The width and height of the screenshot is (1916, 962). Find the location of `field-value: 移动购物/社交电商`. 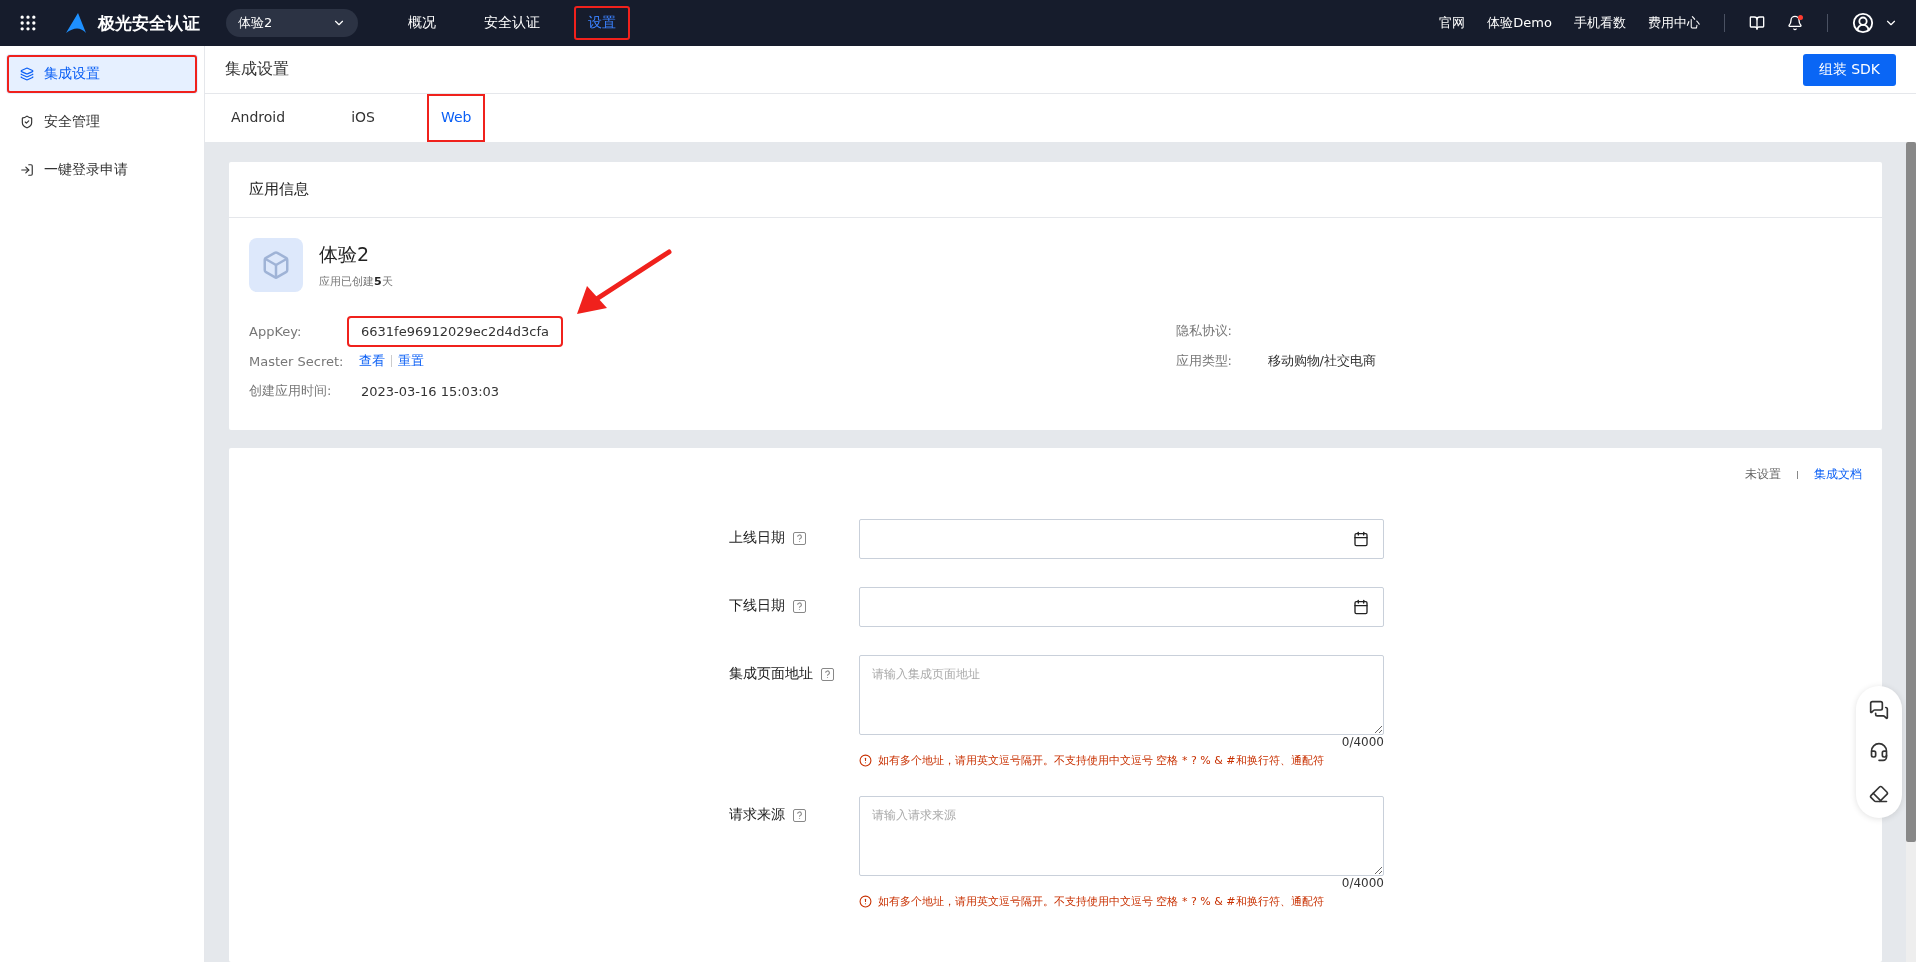

field-value: 移动购物/社交电商 is located at coordinates (1321, 361).